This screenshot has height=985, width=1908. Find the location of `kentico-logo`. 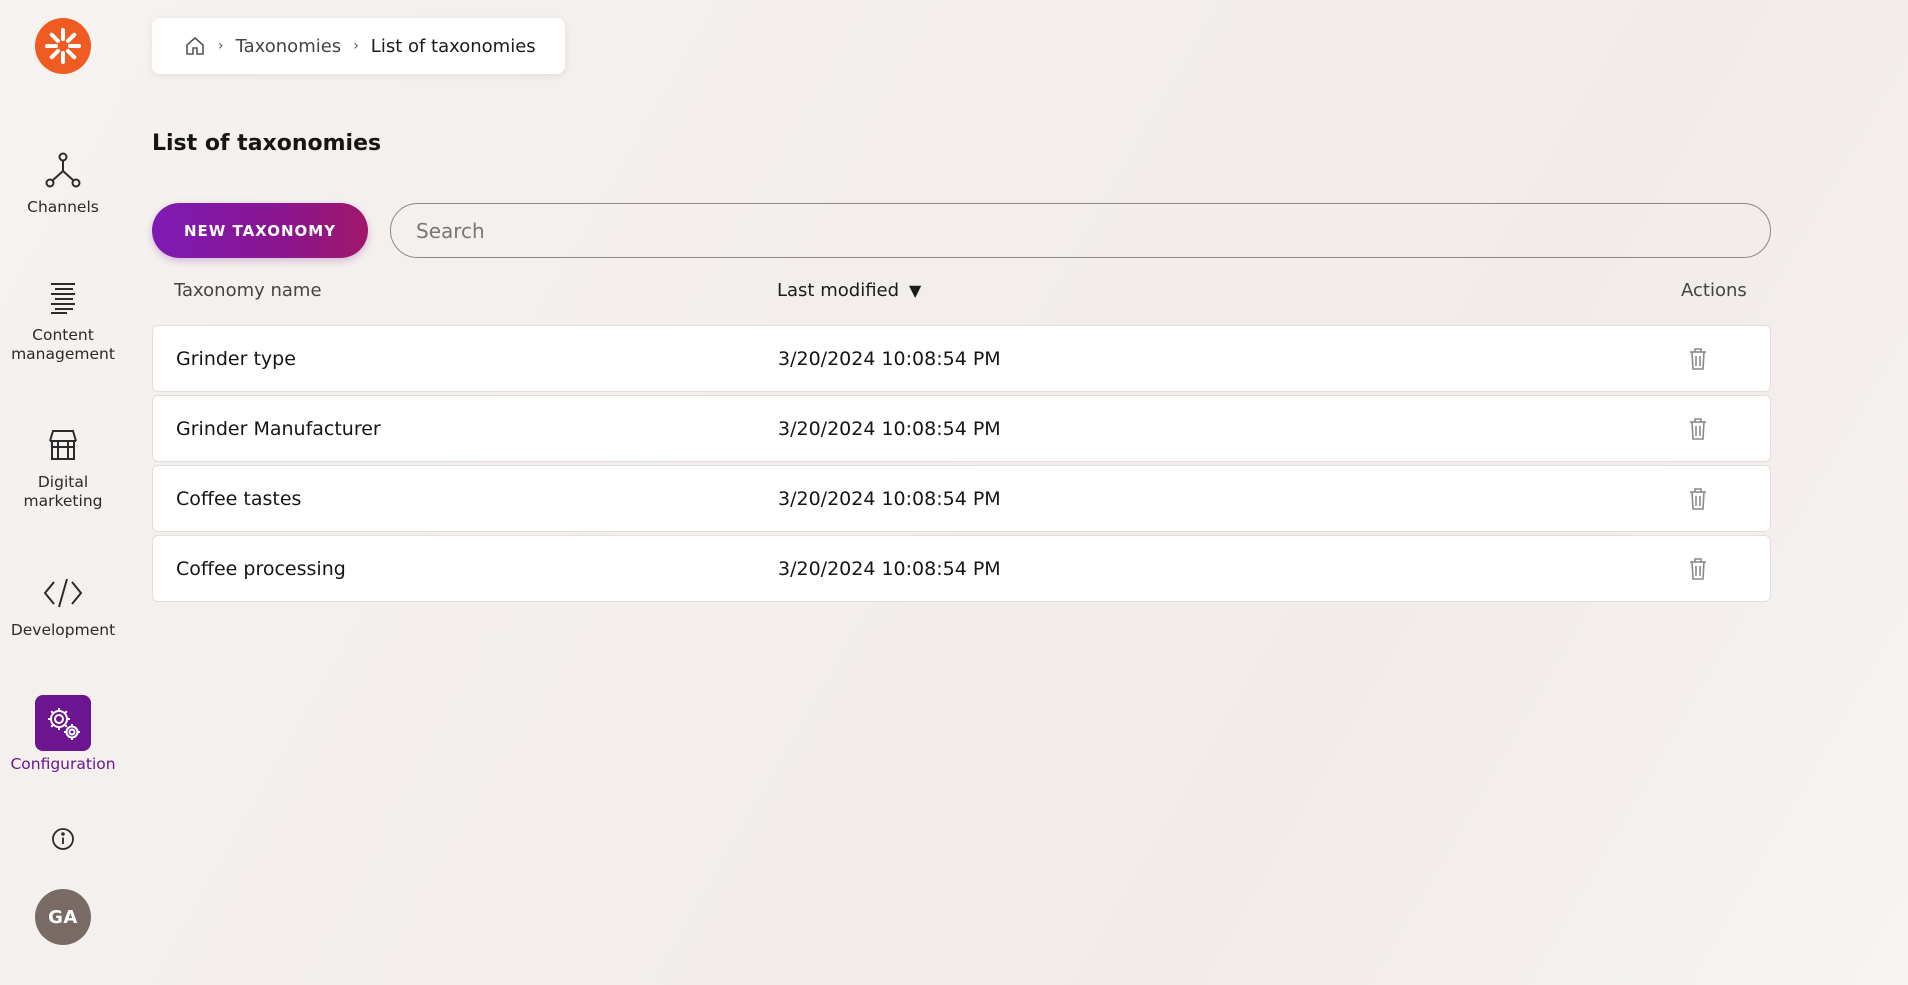

kentico-logo is located at coordinates (63, 46).